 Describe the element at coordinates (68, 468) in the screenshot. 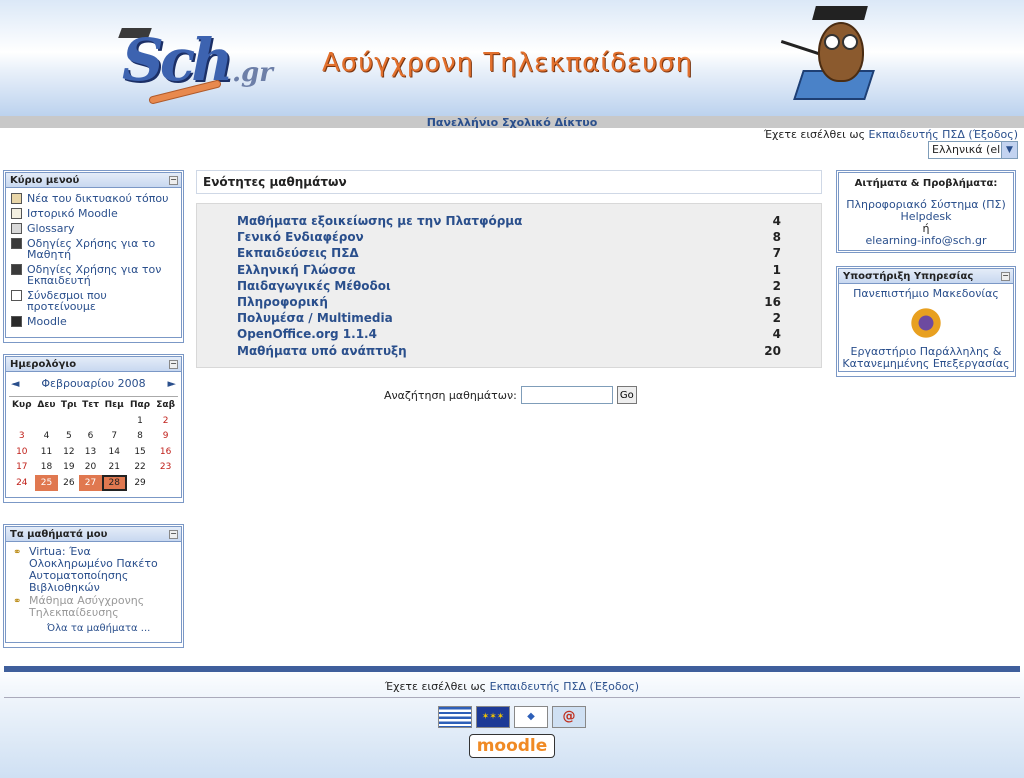

I see `calendar-day: 19` at that location.